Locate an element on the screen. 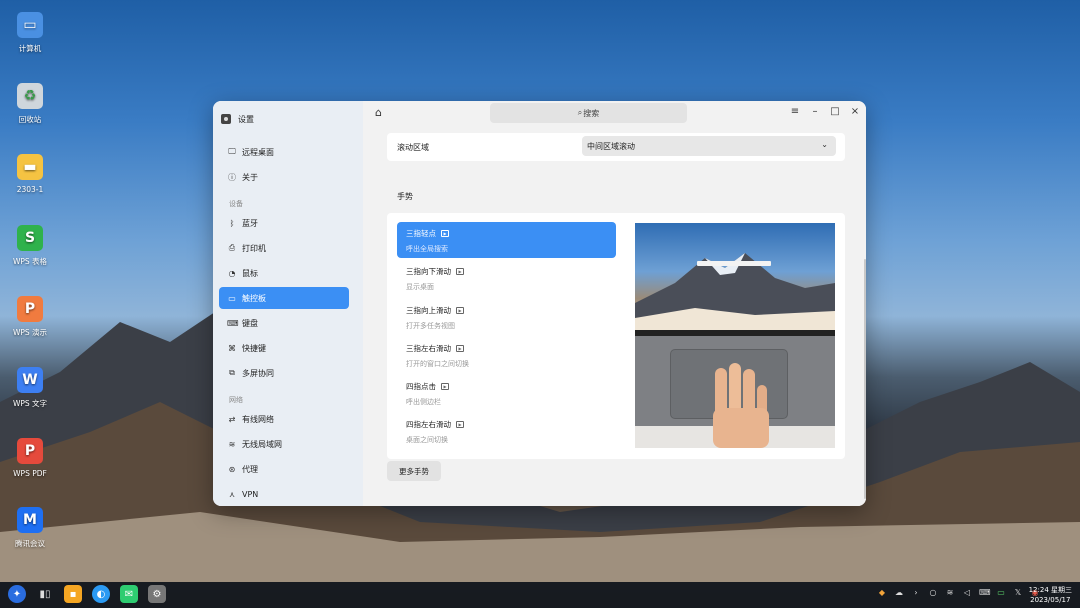 The height and width of the screenshot is (608, 1080). wired-network-icon: ⇄ is located at coordinates (232, 419).